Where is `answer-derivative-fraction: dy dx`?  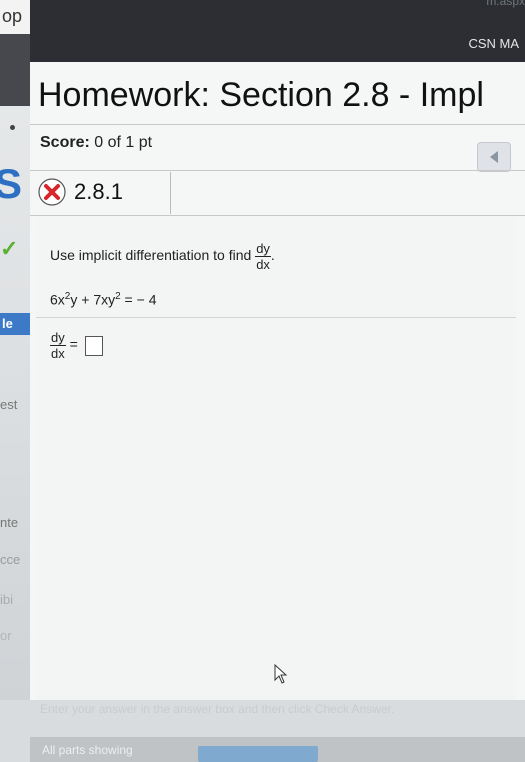
answer-derivative-fraction: dy dx is located at coordinates (58, 345).